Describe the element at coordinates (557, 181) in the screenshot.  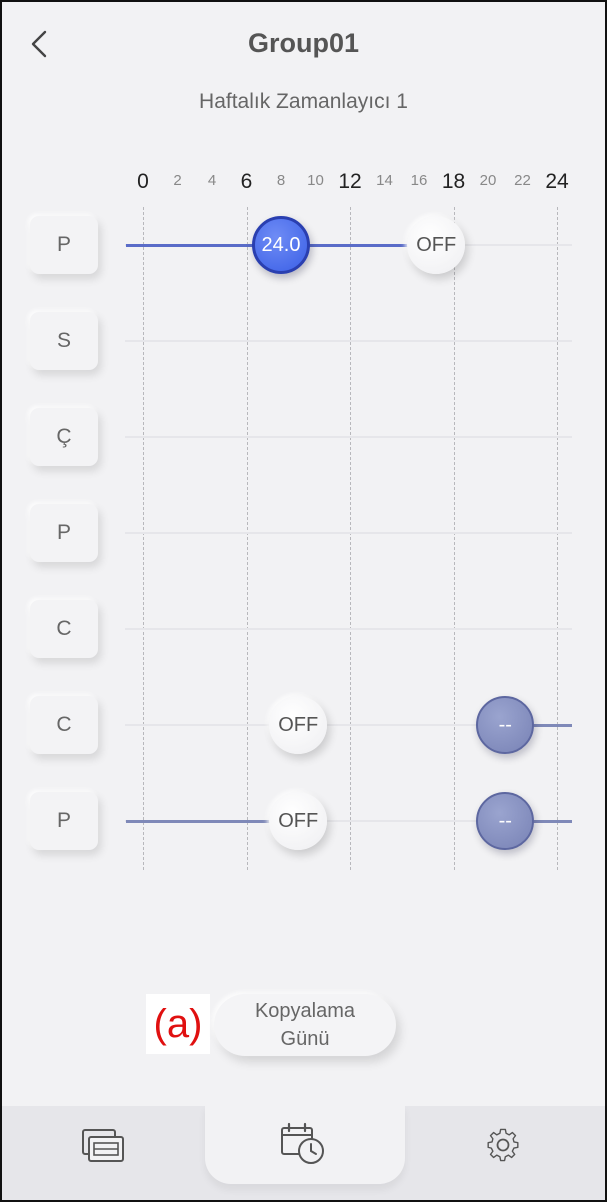
I see `hour-tick-label: 24` at that location.